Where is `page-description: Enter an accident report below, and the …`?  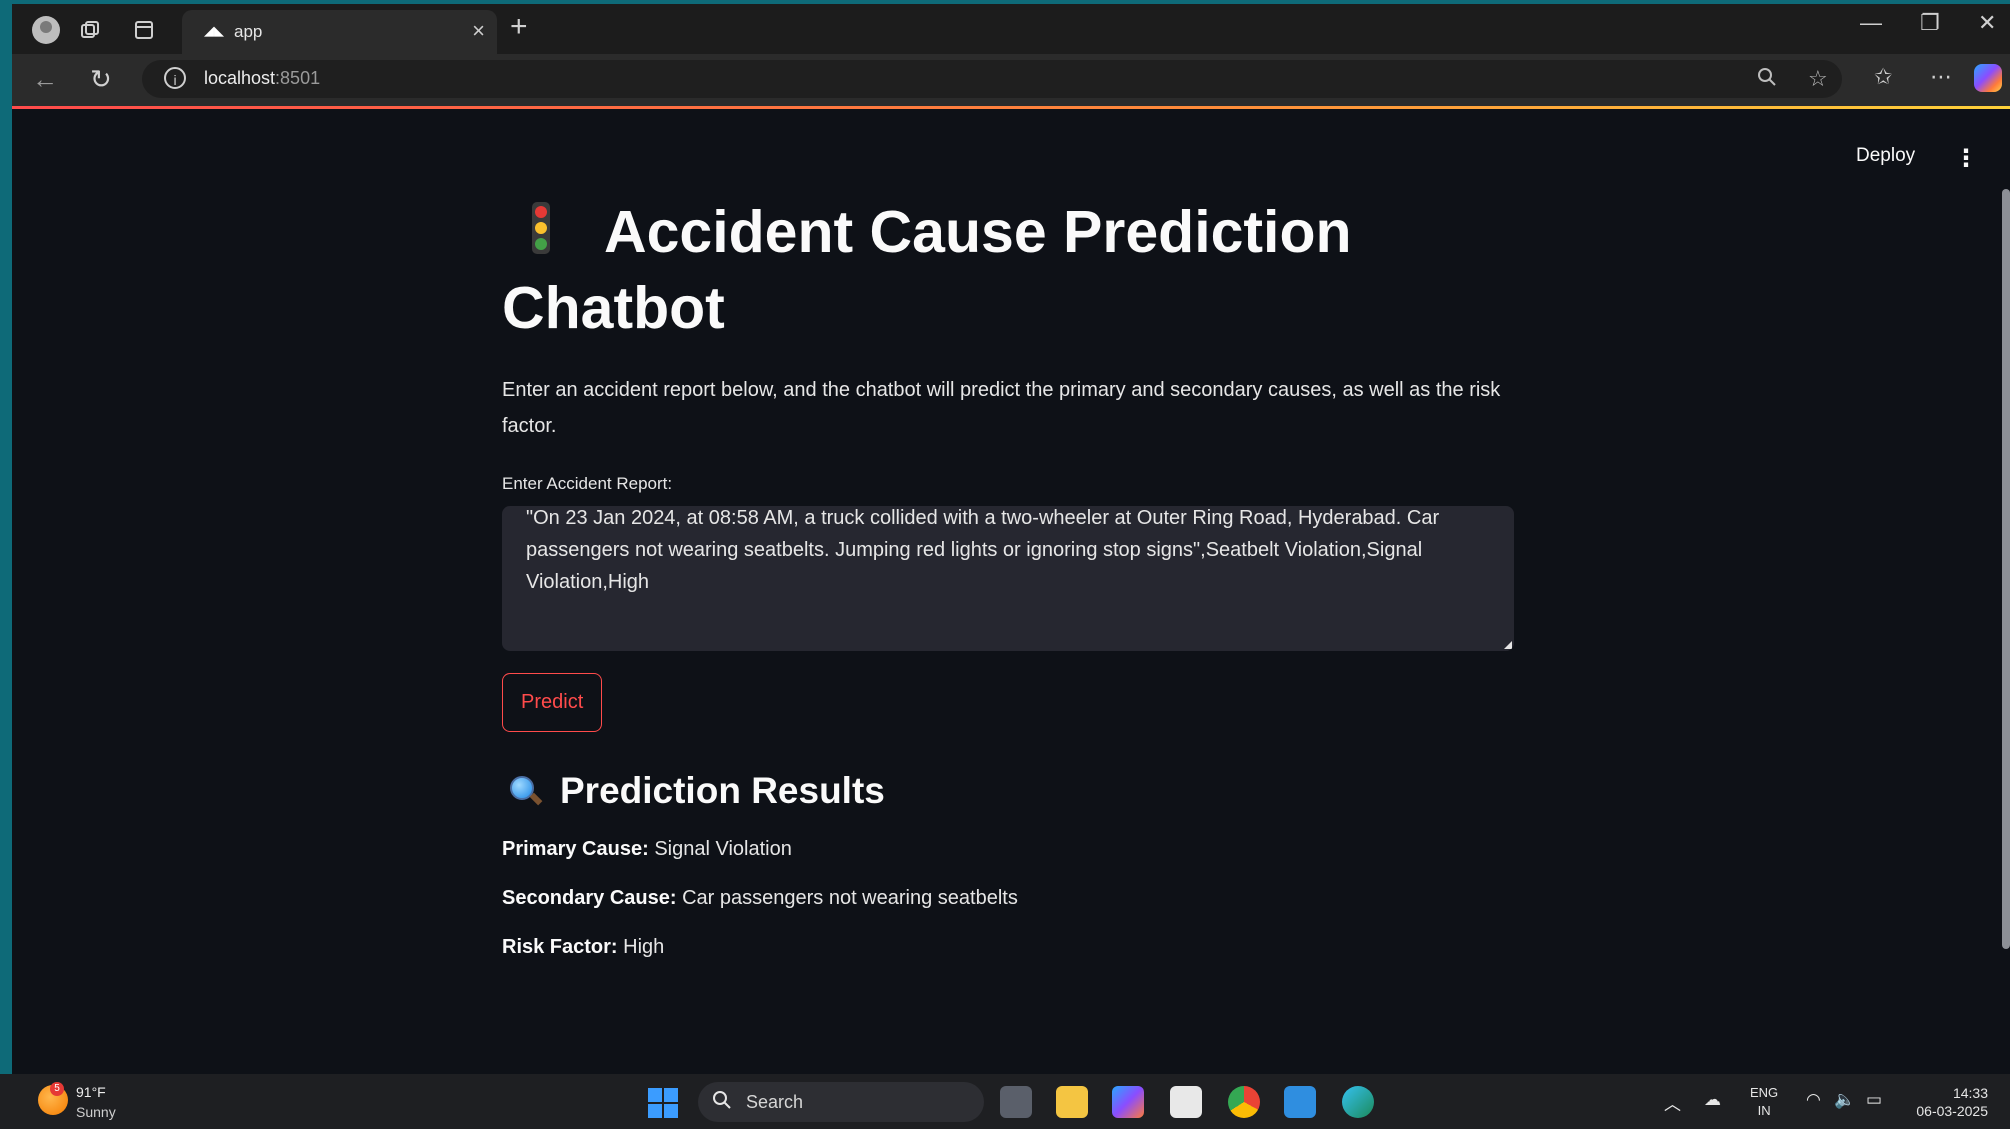
page-description: Enter an accident report below, and the … is located at coordinates (1001, 408).